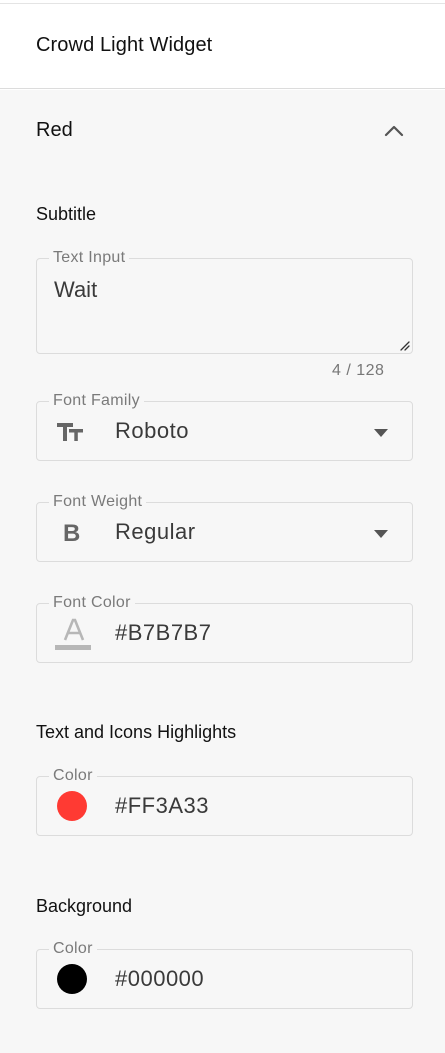 This screenshot has width=445, height=1053. I want to click on font-color-icon, so click(73, 634).